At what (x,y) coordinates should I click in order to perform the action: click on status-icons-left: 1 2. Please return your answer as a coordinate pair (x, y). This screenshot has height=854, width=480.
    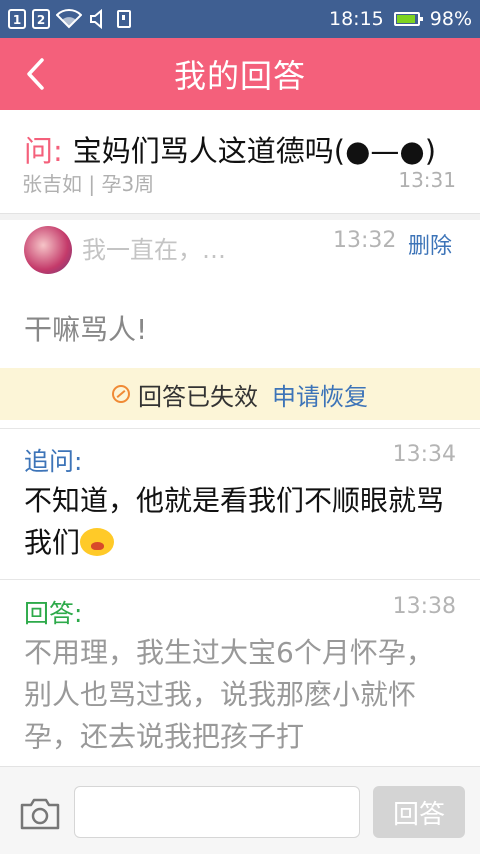
    Looking at the image, I should click on (70, 19).